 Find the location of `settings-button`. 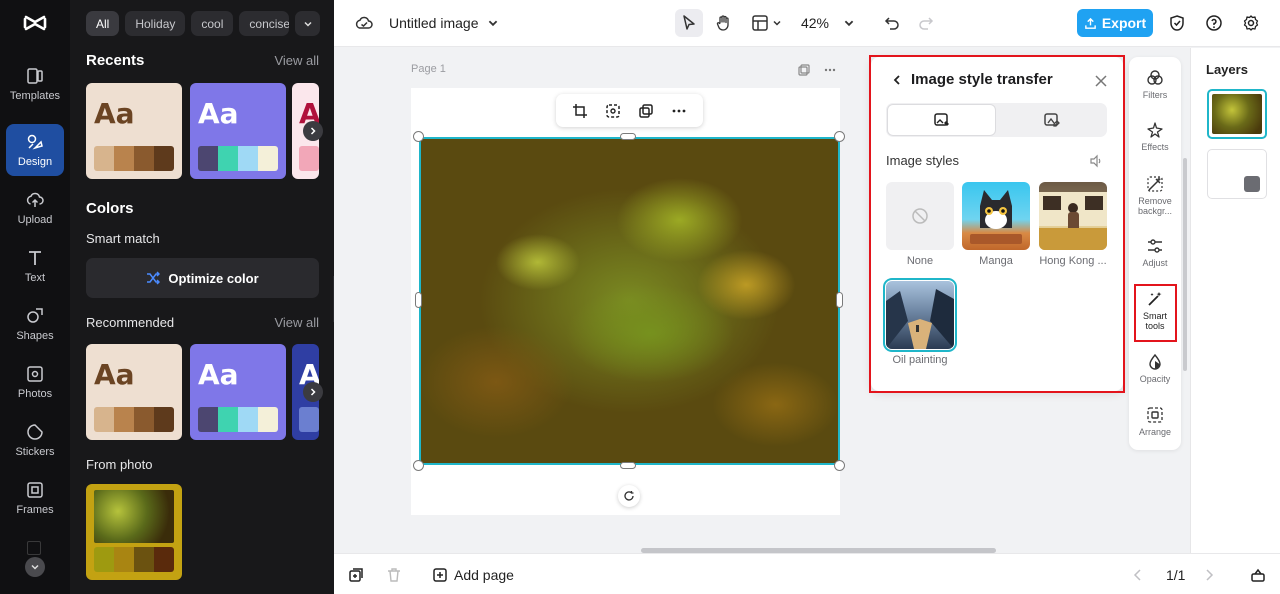

settings-button is located at coordinates (1251, 23).